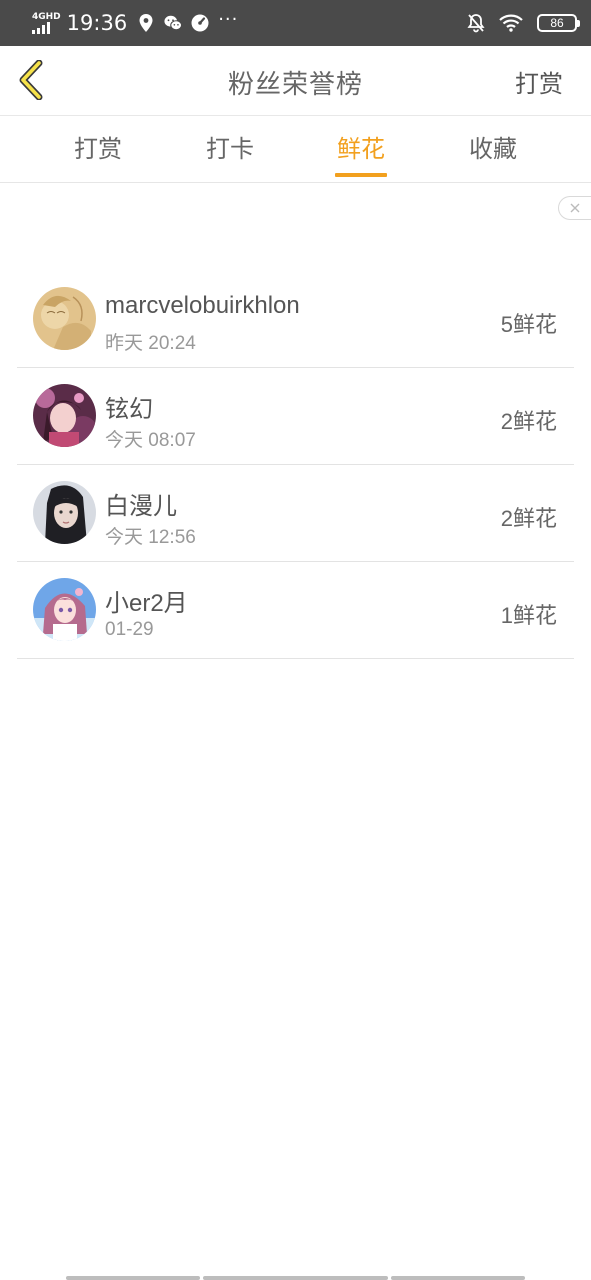 The height and width of the screenshot is (1280, 591). What do you see at coordinates (295, 1278) in the screenshot?
I see `gesture-bar-home` at bounding box center [295, 1278].